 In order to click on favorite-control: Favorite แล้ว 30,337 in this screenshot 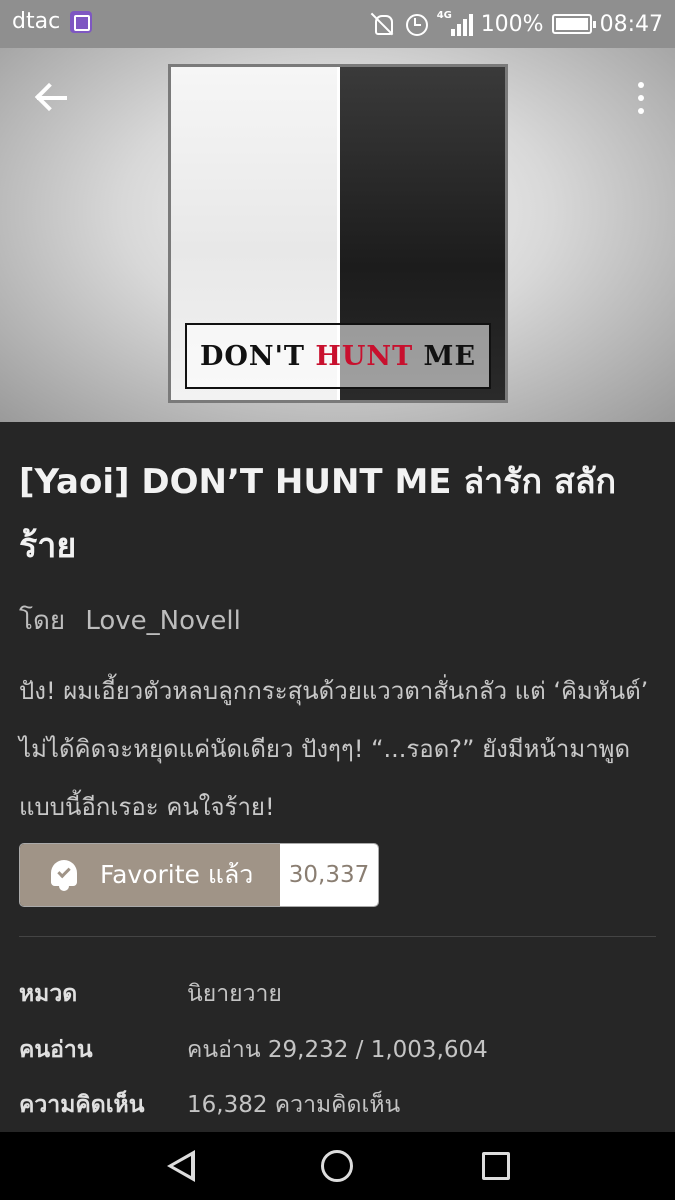, I will do `click(199, 875)`.